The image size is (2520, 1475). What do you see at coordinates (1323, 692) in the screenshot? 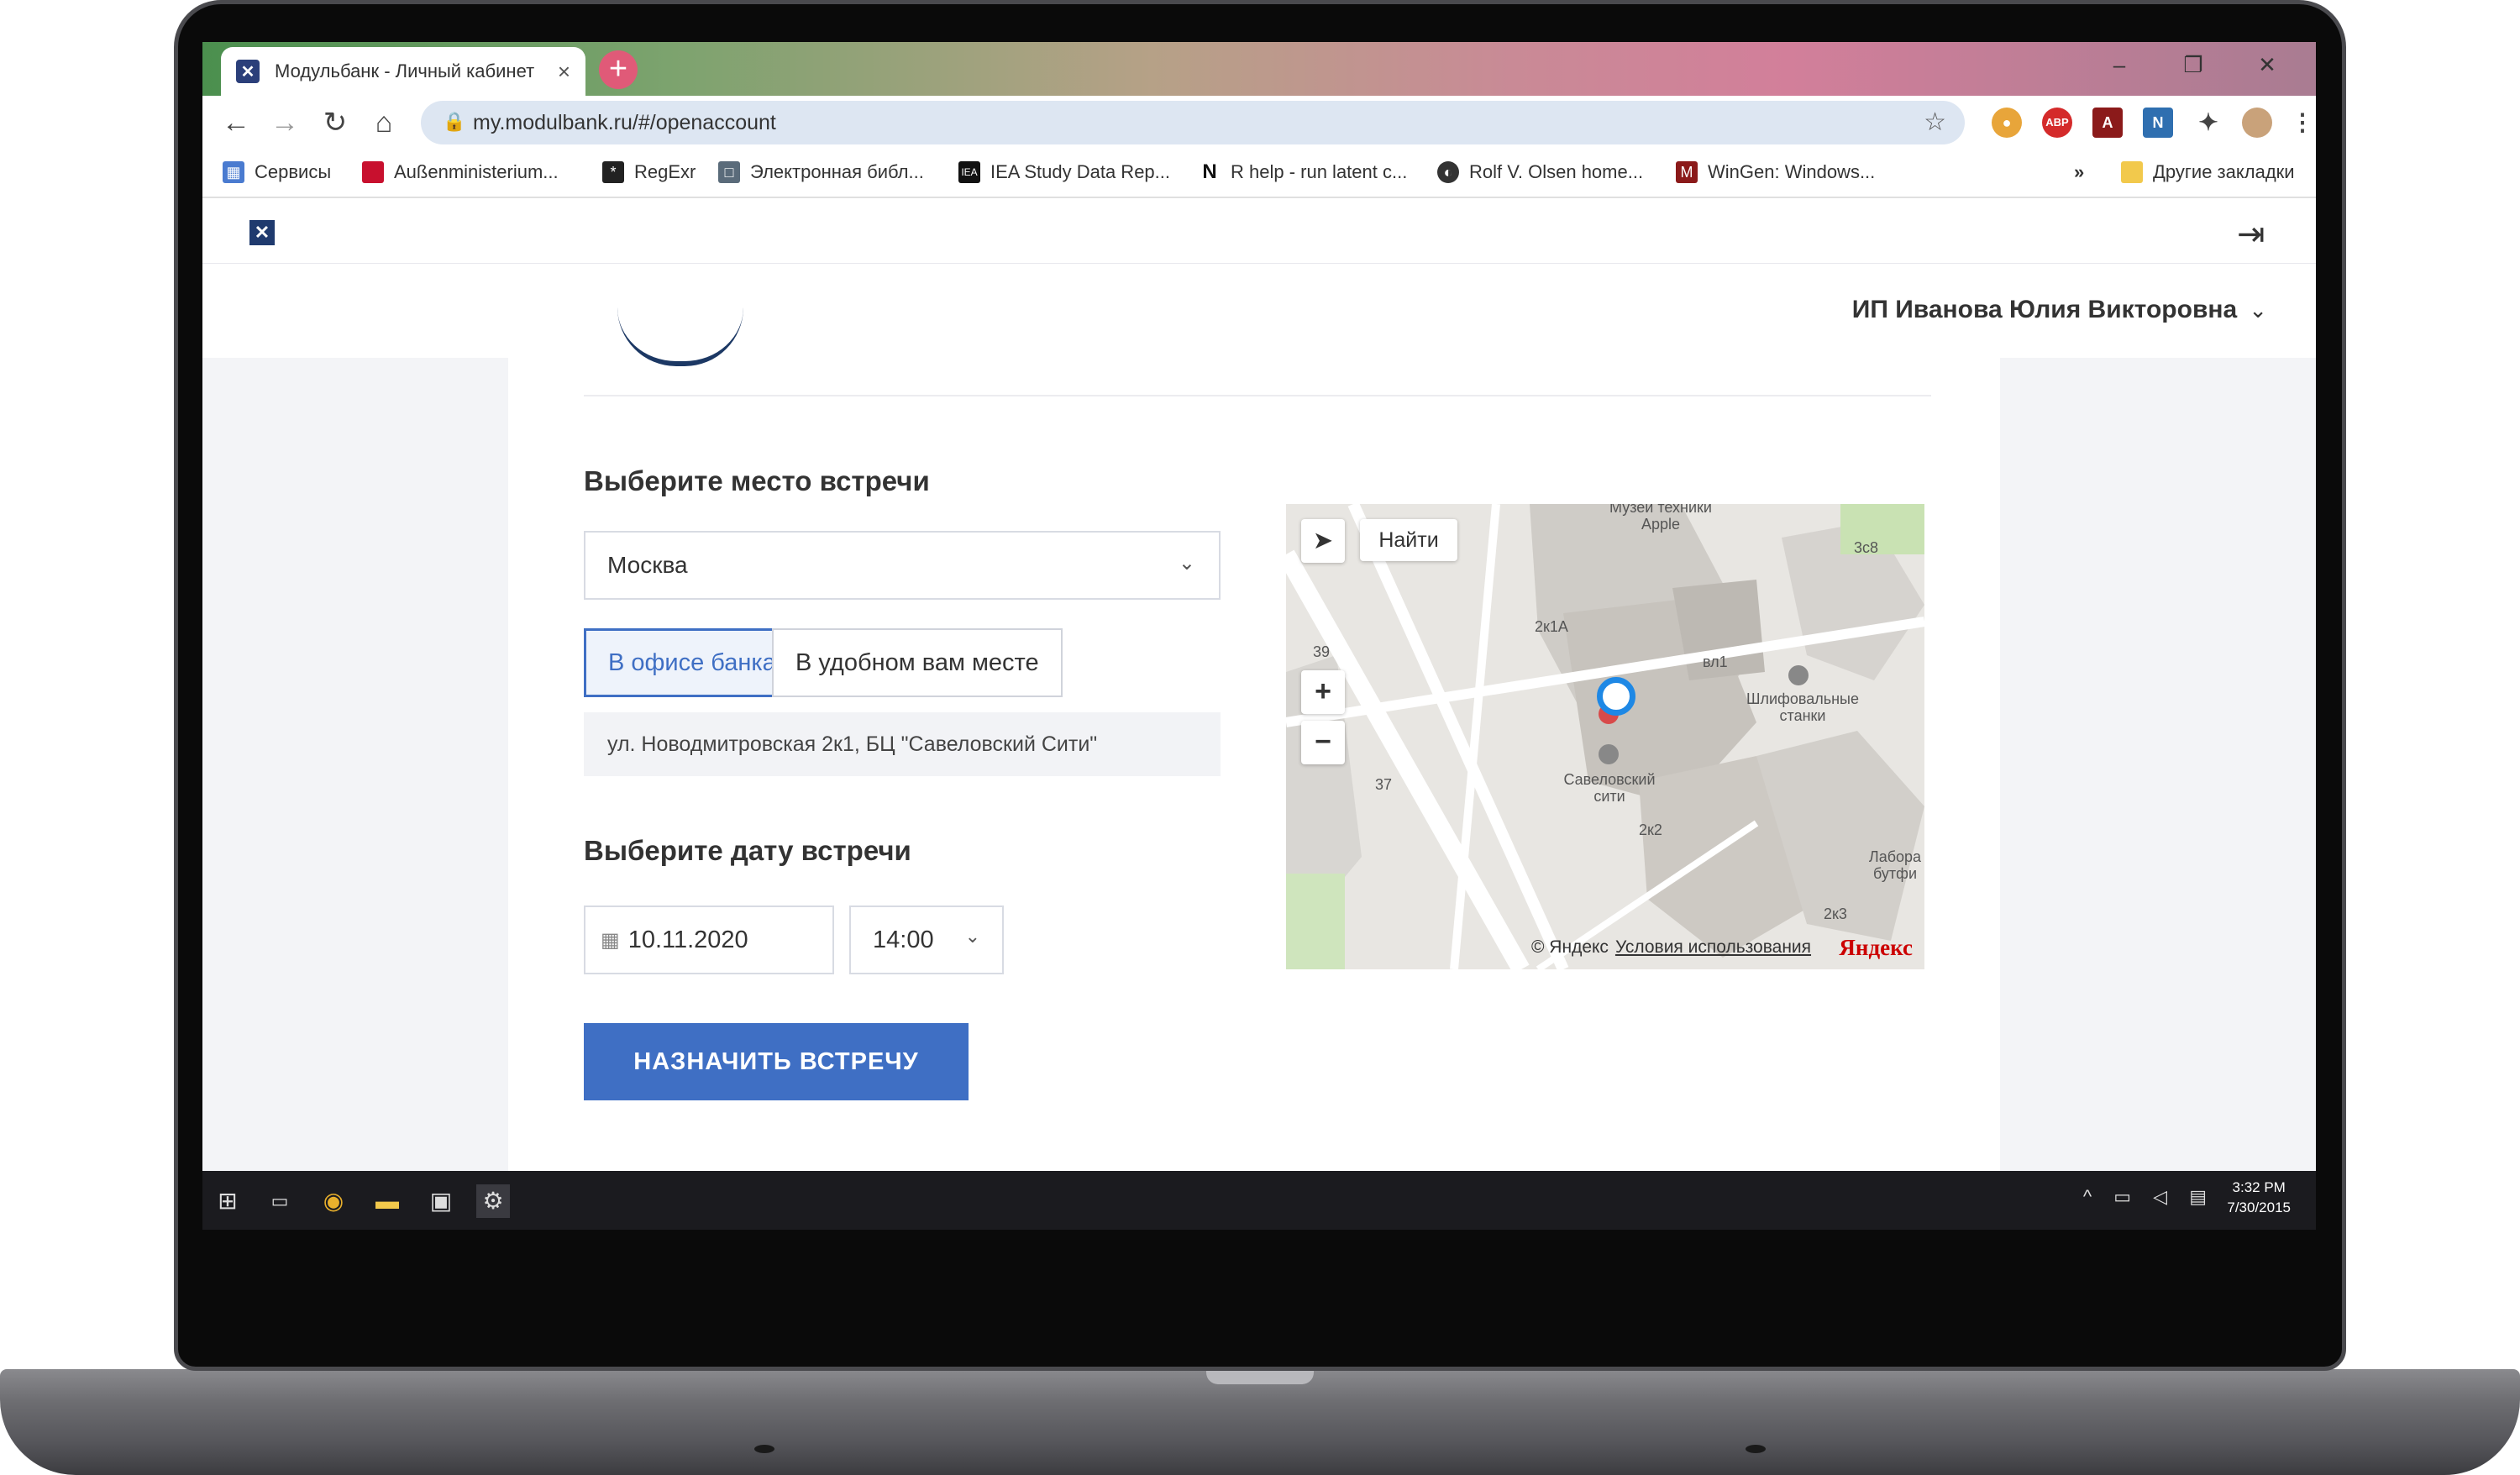
I see `zoom-in-button: +` at bounding box center [1323, 692].